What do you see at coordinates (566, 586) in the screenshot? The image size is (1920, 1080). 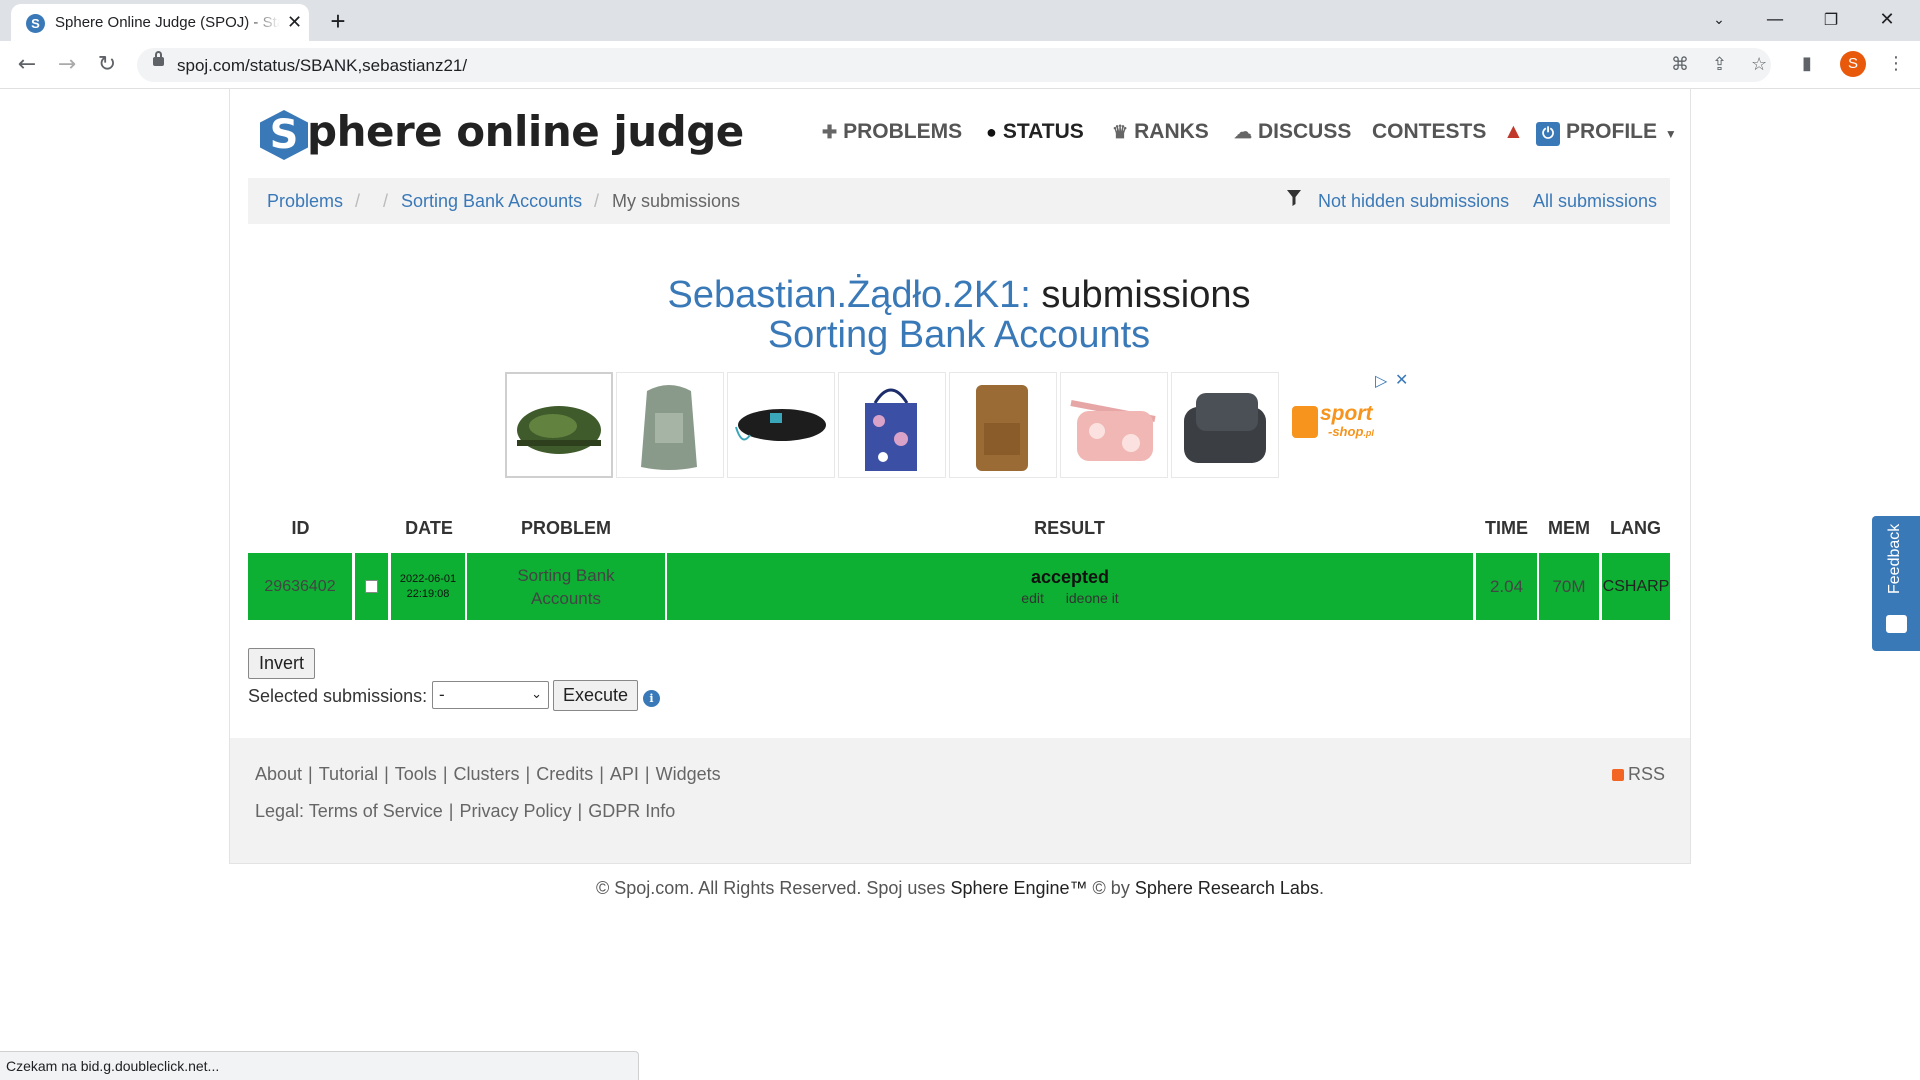 I see `submission-problem-link: Sorting Bank Accounts` at bounding box center [566, 586].